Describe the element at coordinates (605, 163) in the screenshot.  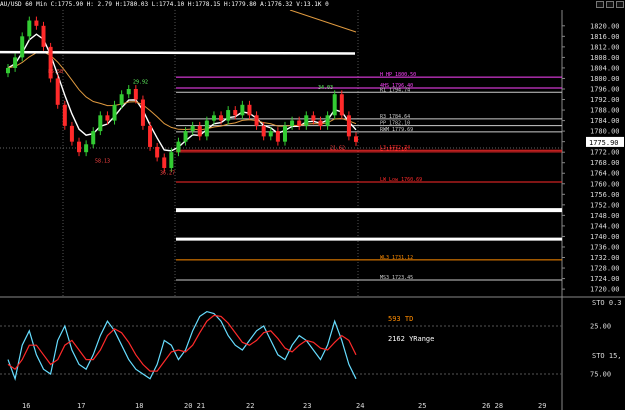
I see `y-tick-label: 1768.00` at that location.